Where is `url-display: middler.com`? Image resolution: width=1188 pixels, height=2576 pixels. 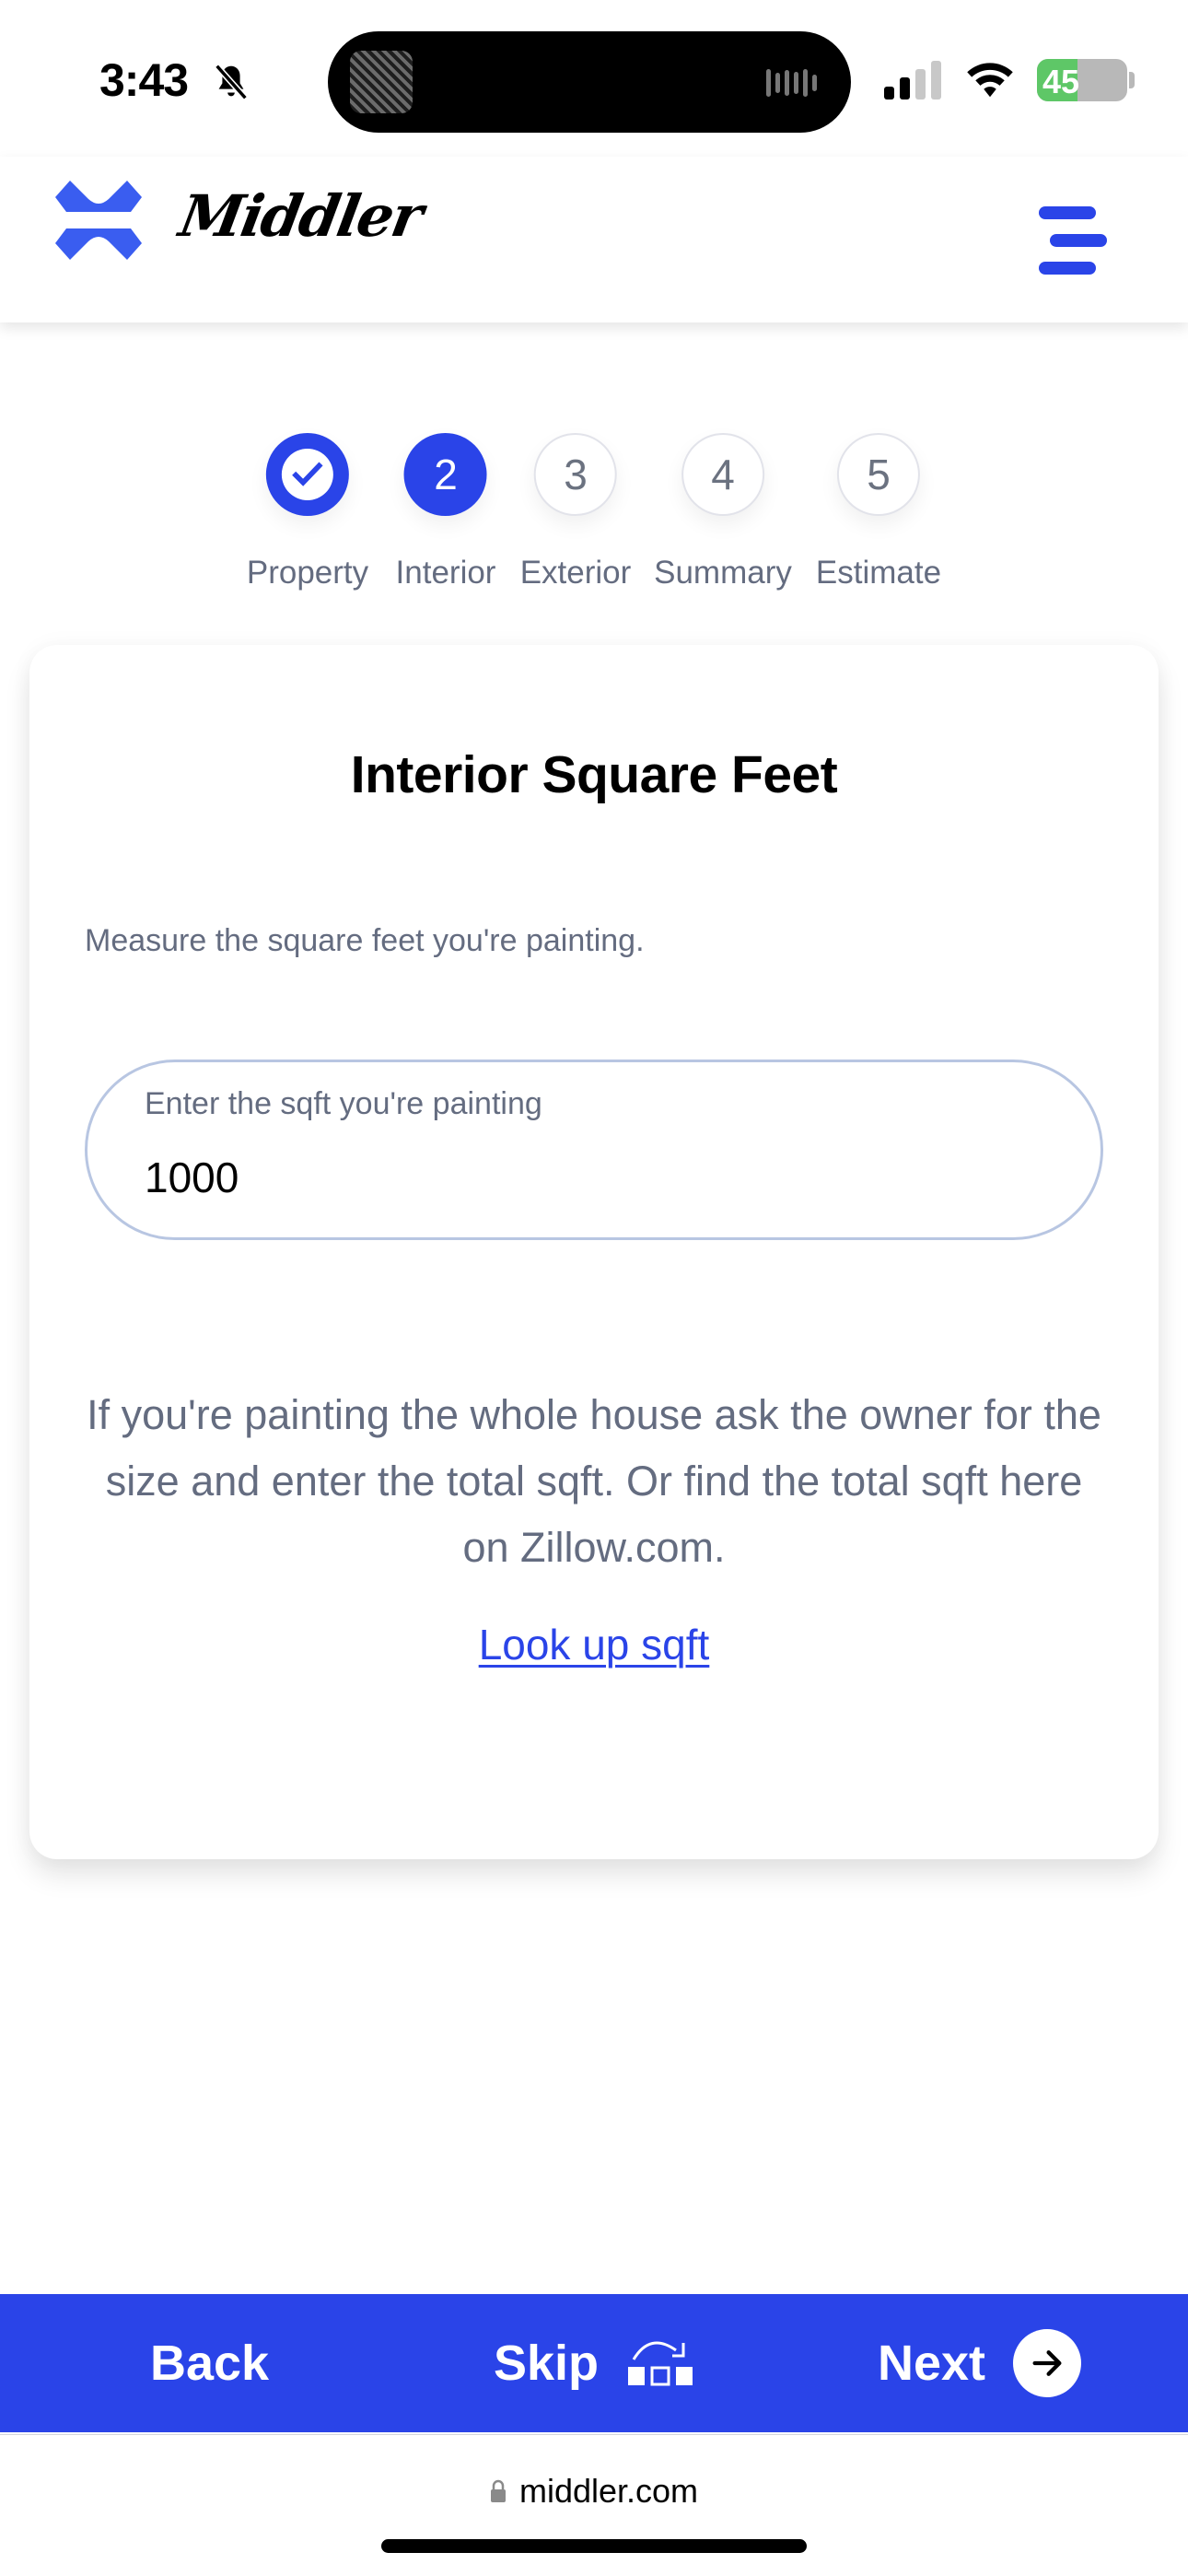
url-display: middler.com is located at coordinates (594, 2491).